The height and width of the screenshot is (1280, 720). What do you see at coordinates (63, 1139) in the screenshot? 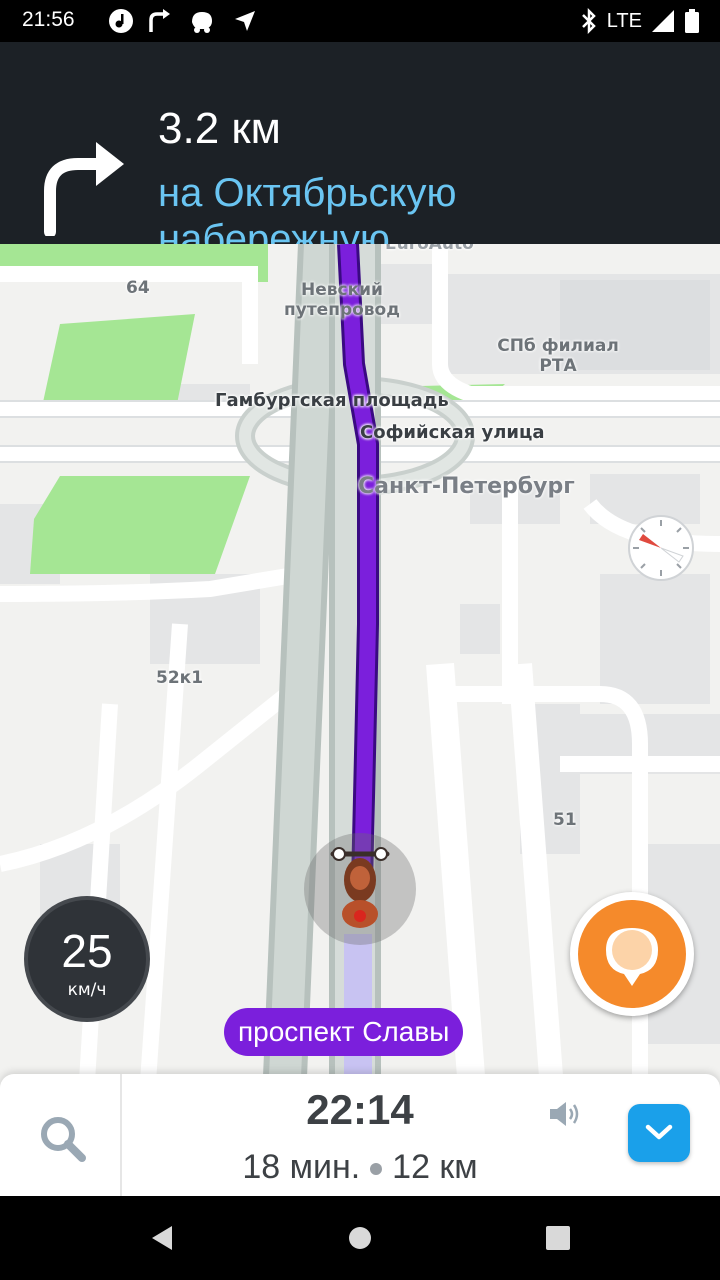
I see `search-icon` at bounding box center [63, 1139].